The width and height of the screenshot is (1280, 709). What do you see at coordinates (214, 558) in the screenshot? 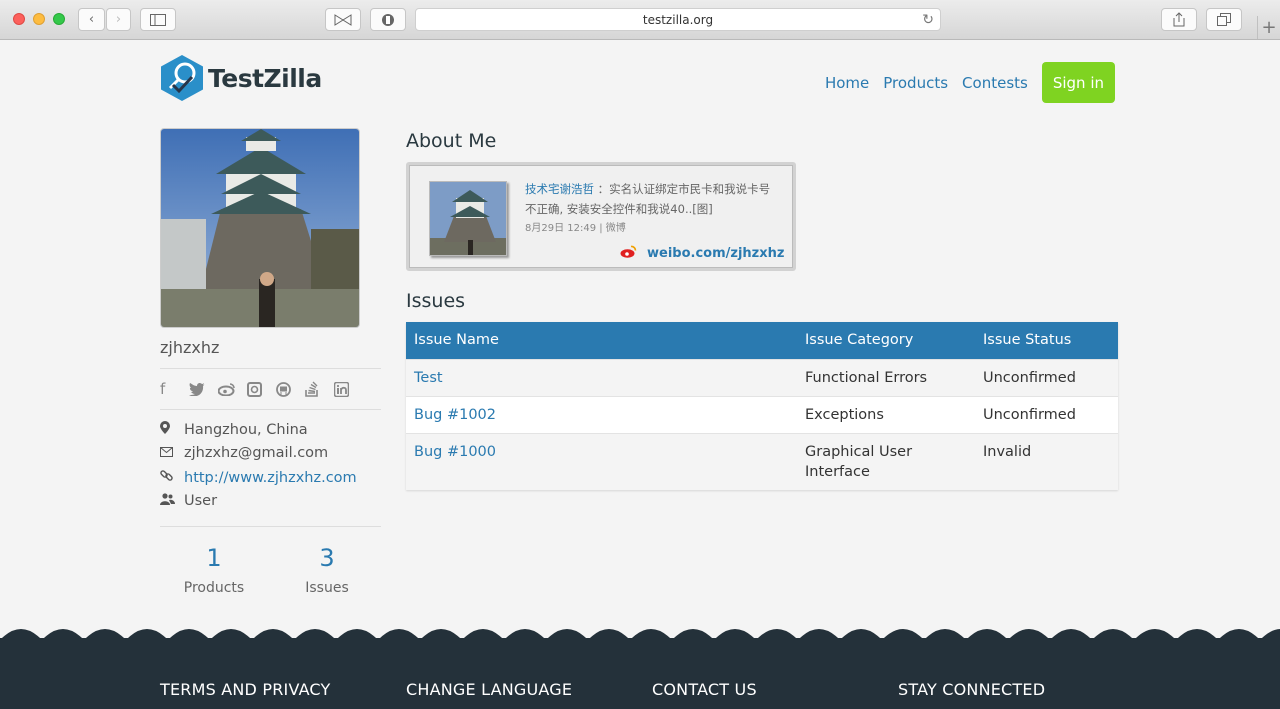
I see `products-count: 1` at bounding box center [214, 558].